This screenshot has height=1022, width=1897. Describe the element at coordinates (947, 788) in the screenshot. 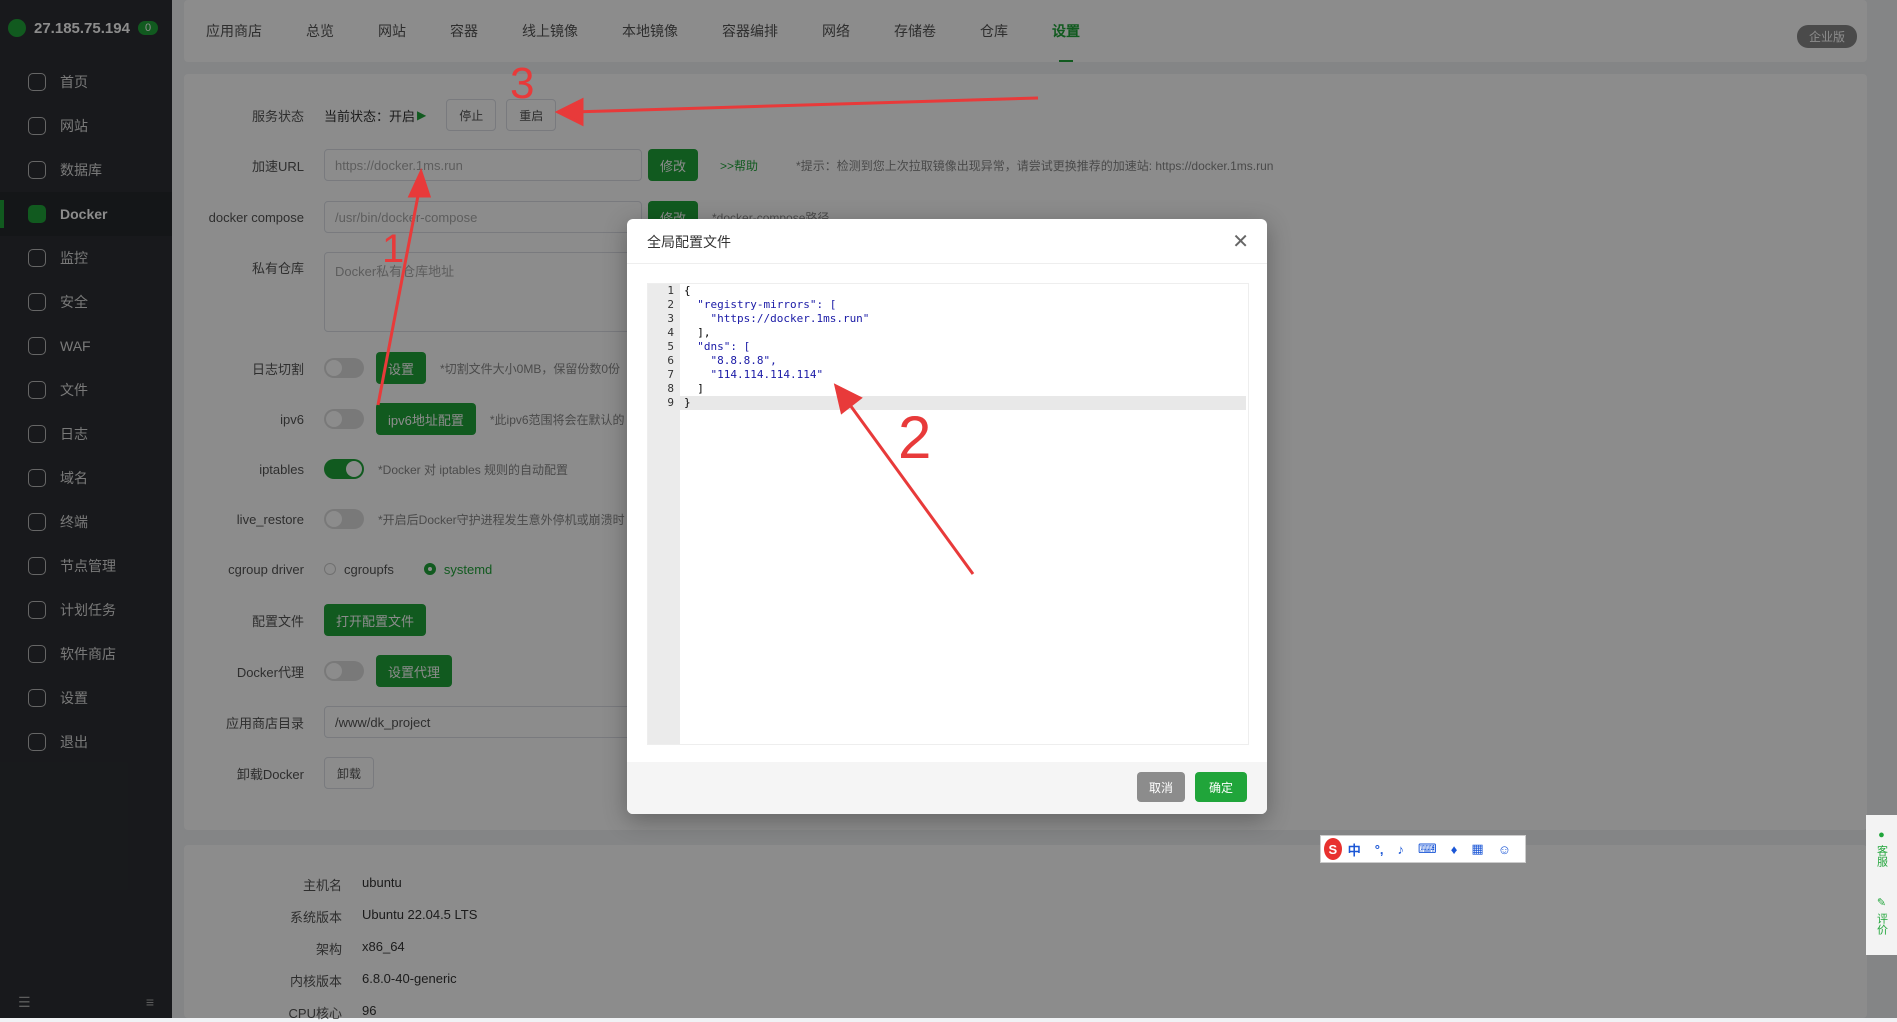

I see `dialog-footer: 取消 确定` at that location.